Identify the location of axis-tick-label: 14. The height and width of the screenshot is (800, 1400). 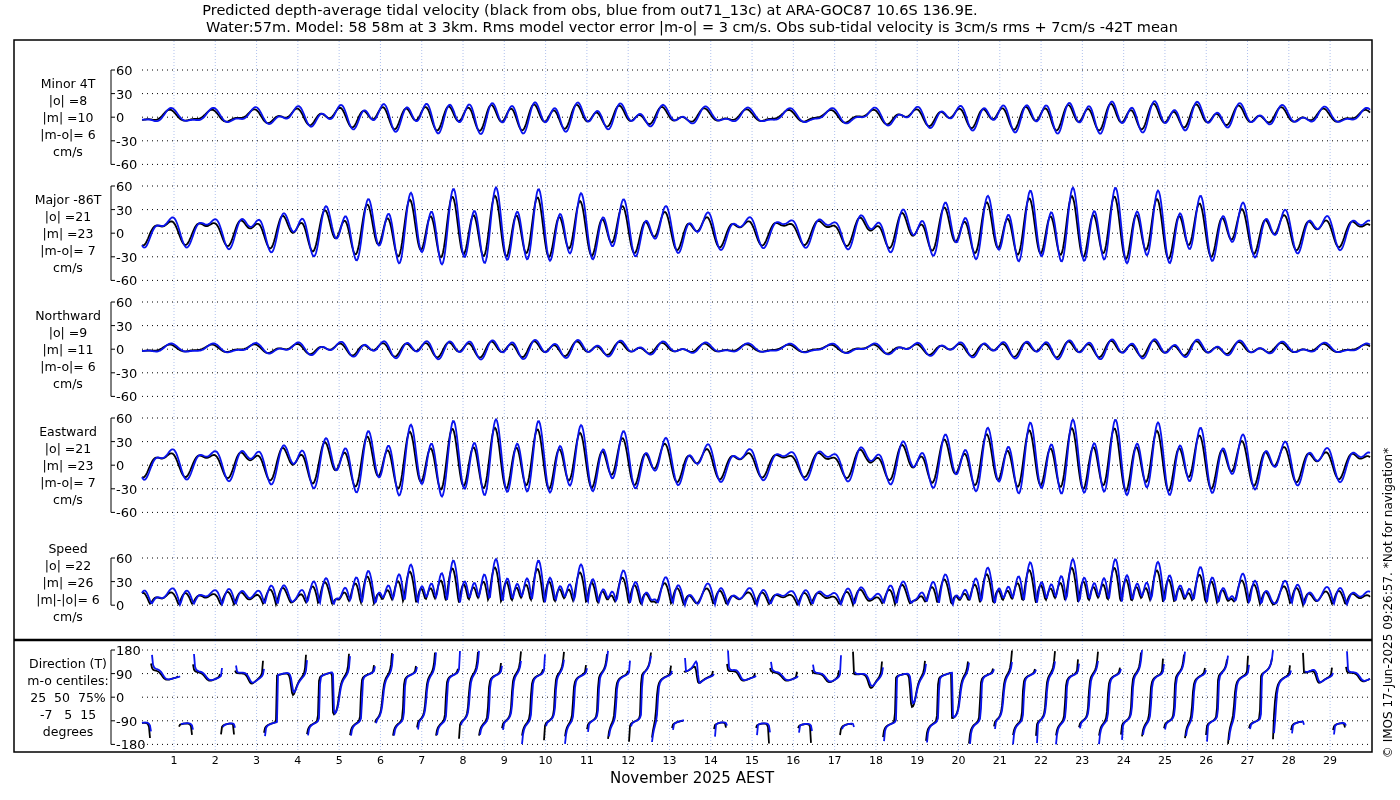
(710, 760).